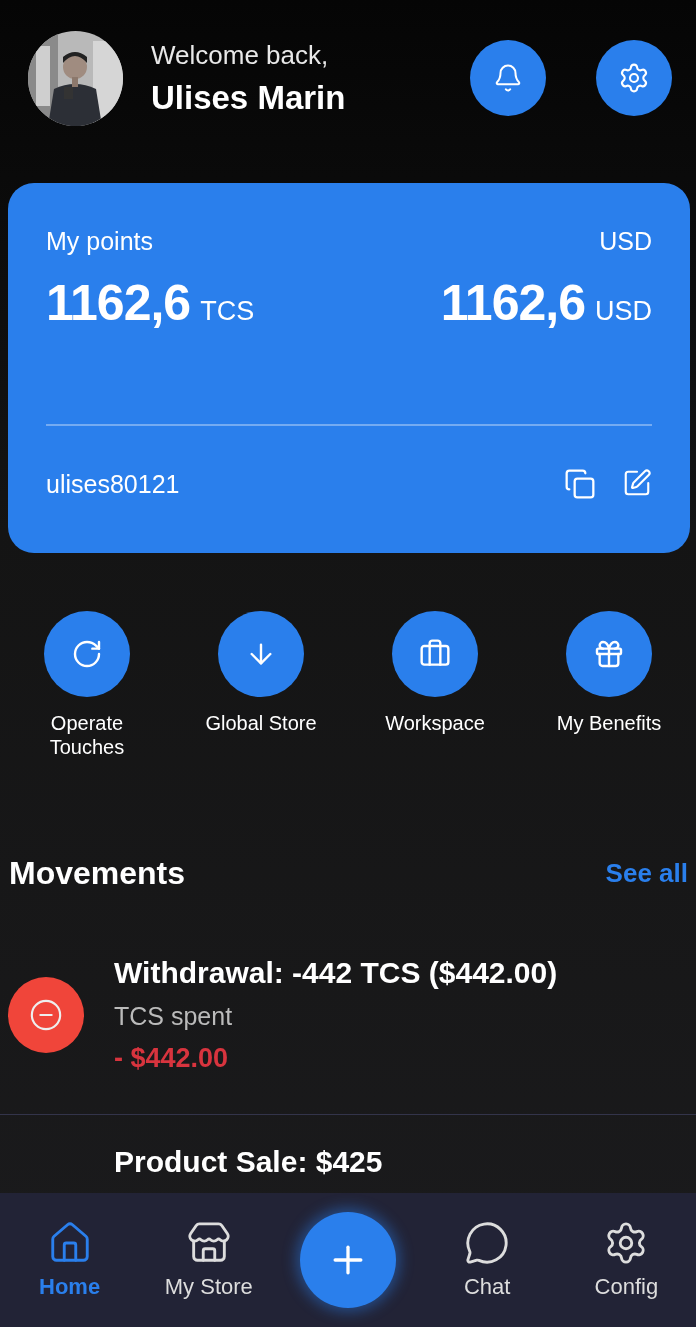  Describe the element at coordinates (208, 1260) in the screenshot. I see `nav-item: My Store` at that location.